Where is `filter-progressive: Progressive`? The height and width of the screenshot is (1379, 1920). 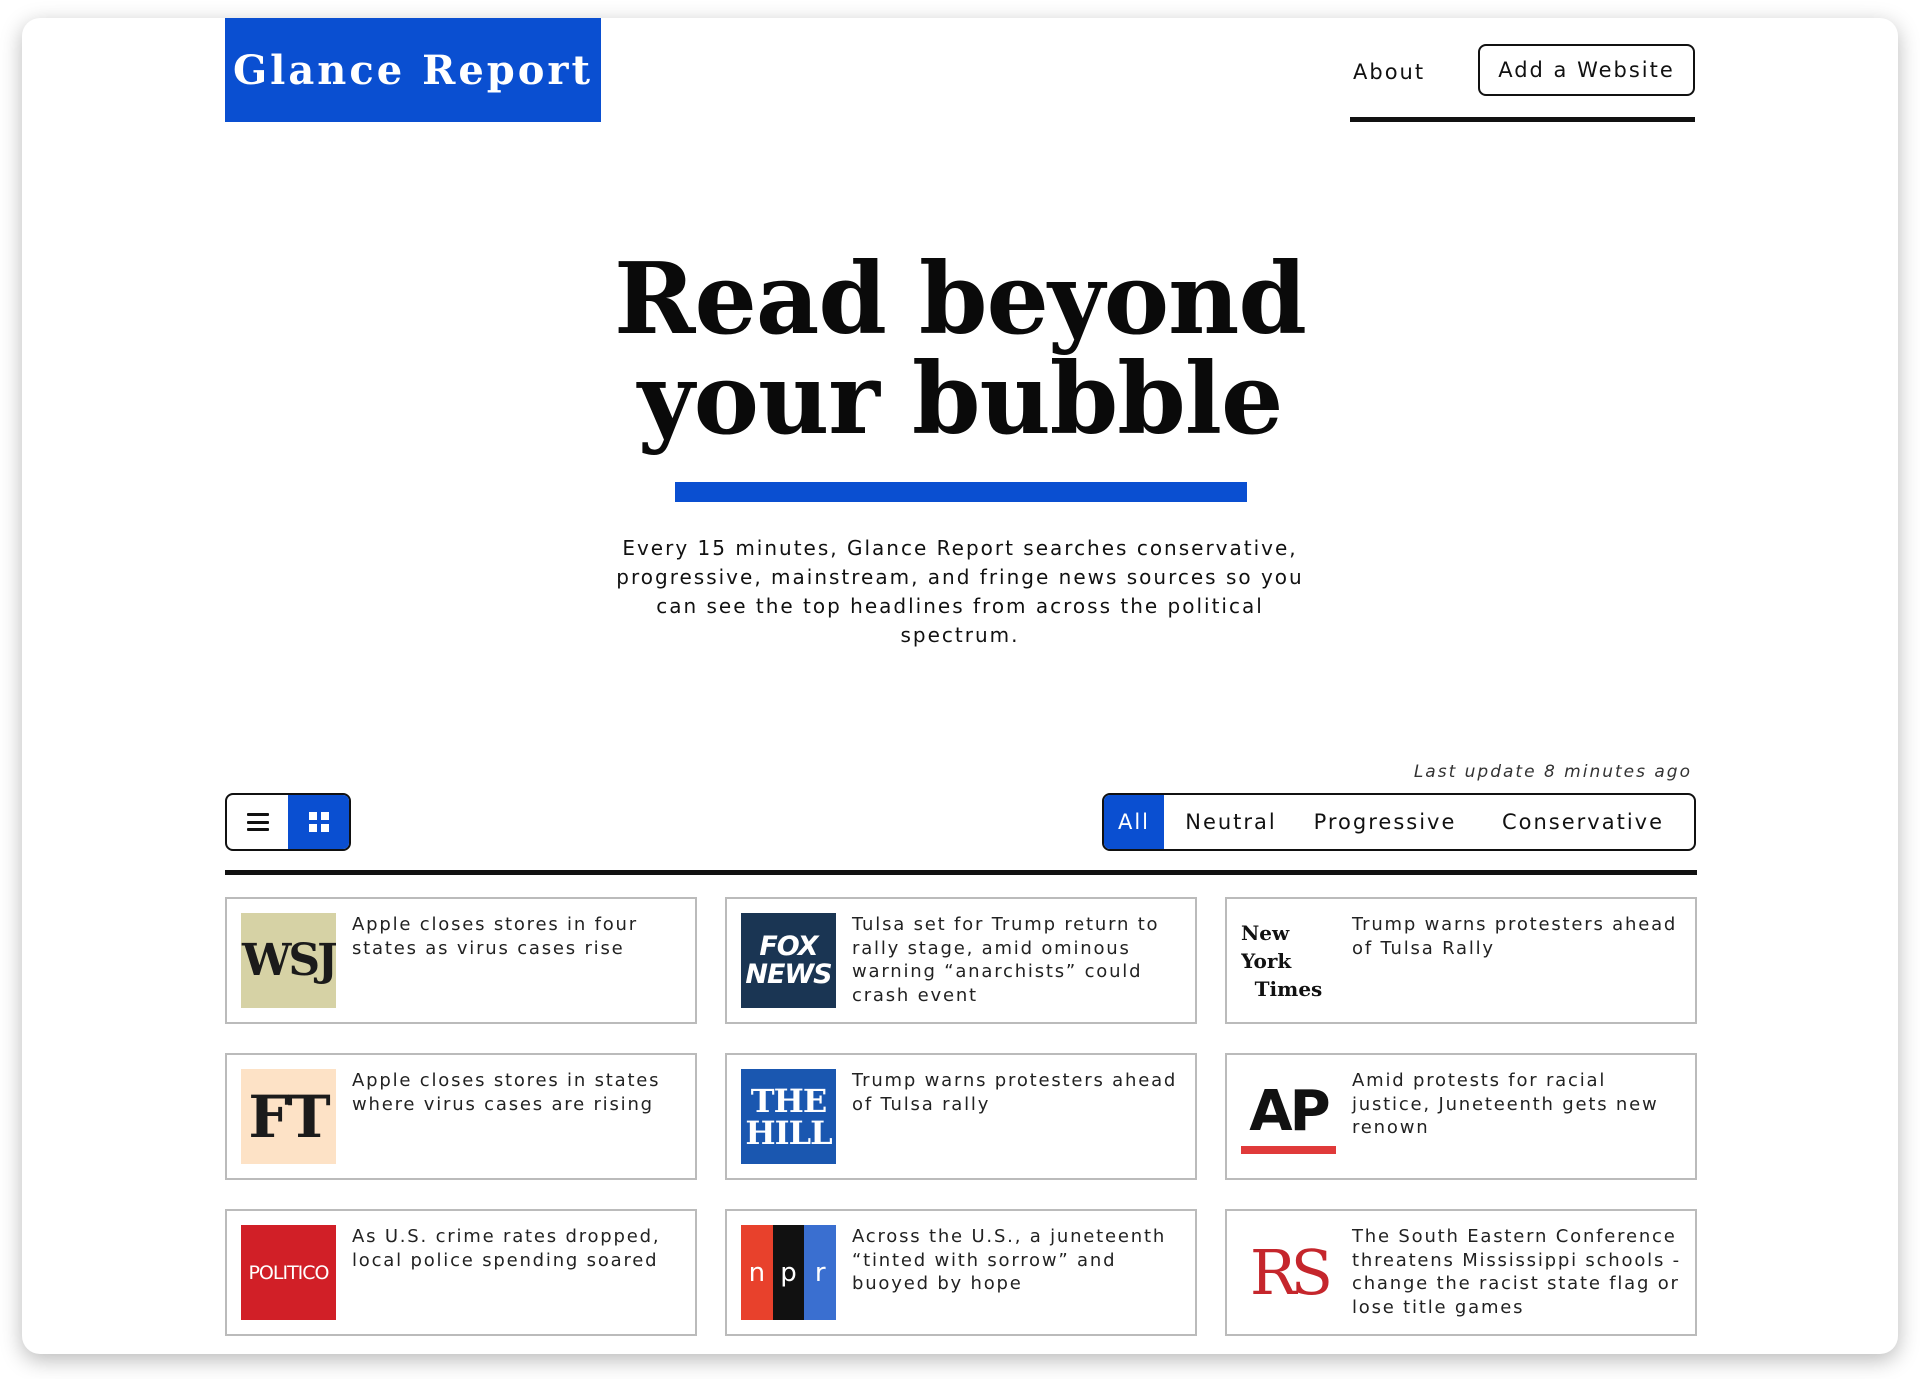 filter-progressive: Progressive is located at coordinates (1385, 822).